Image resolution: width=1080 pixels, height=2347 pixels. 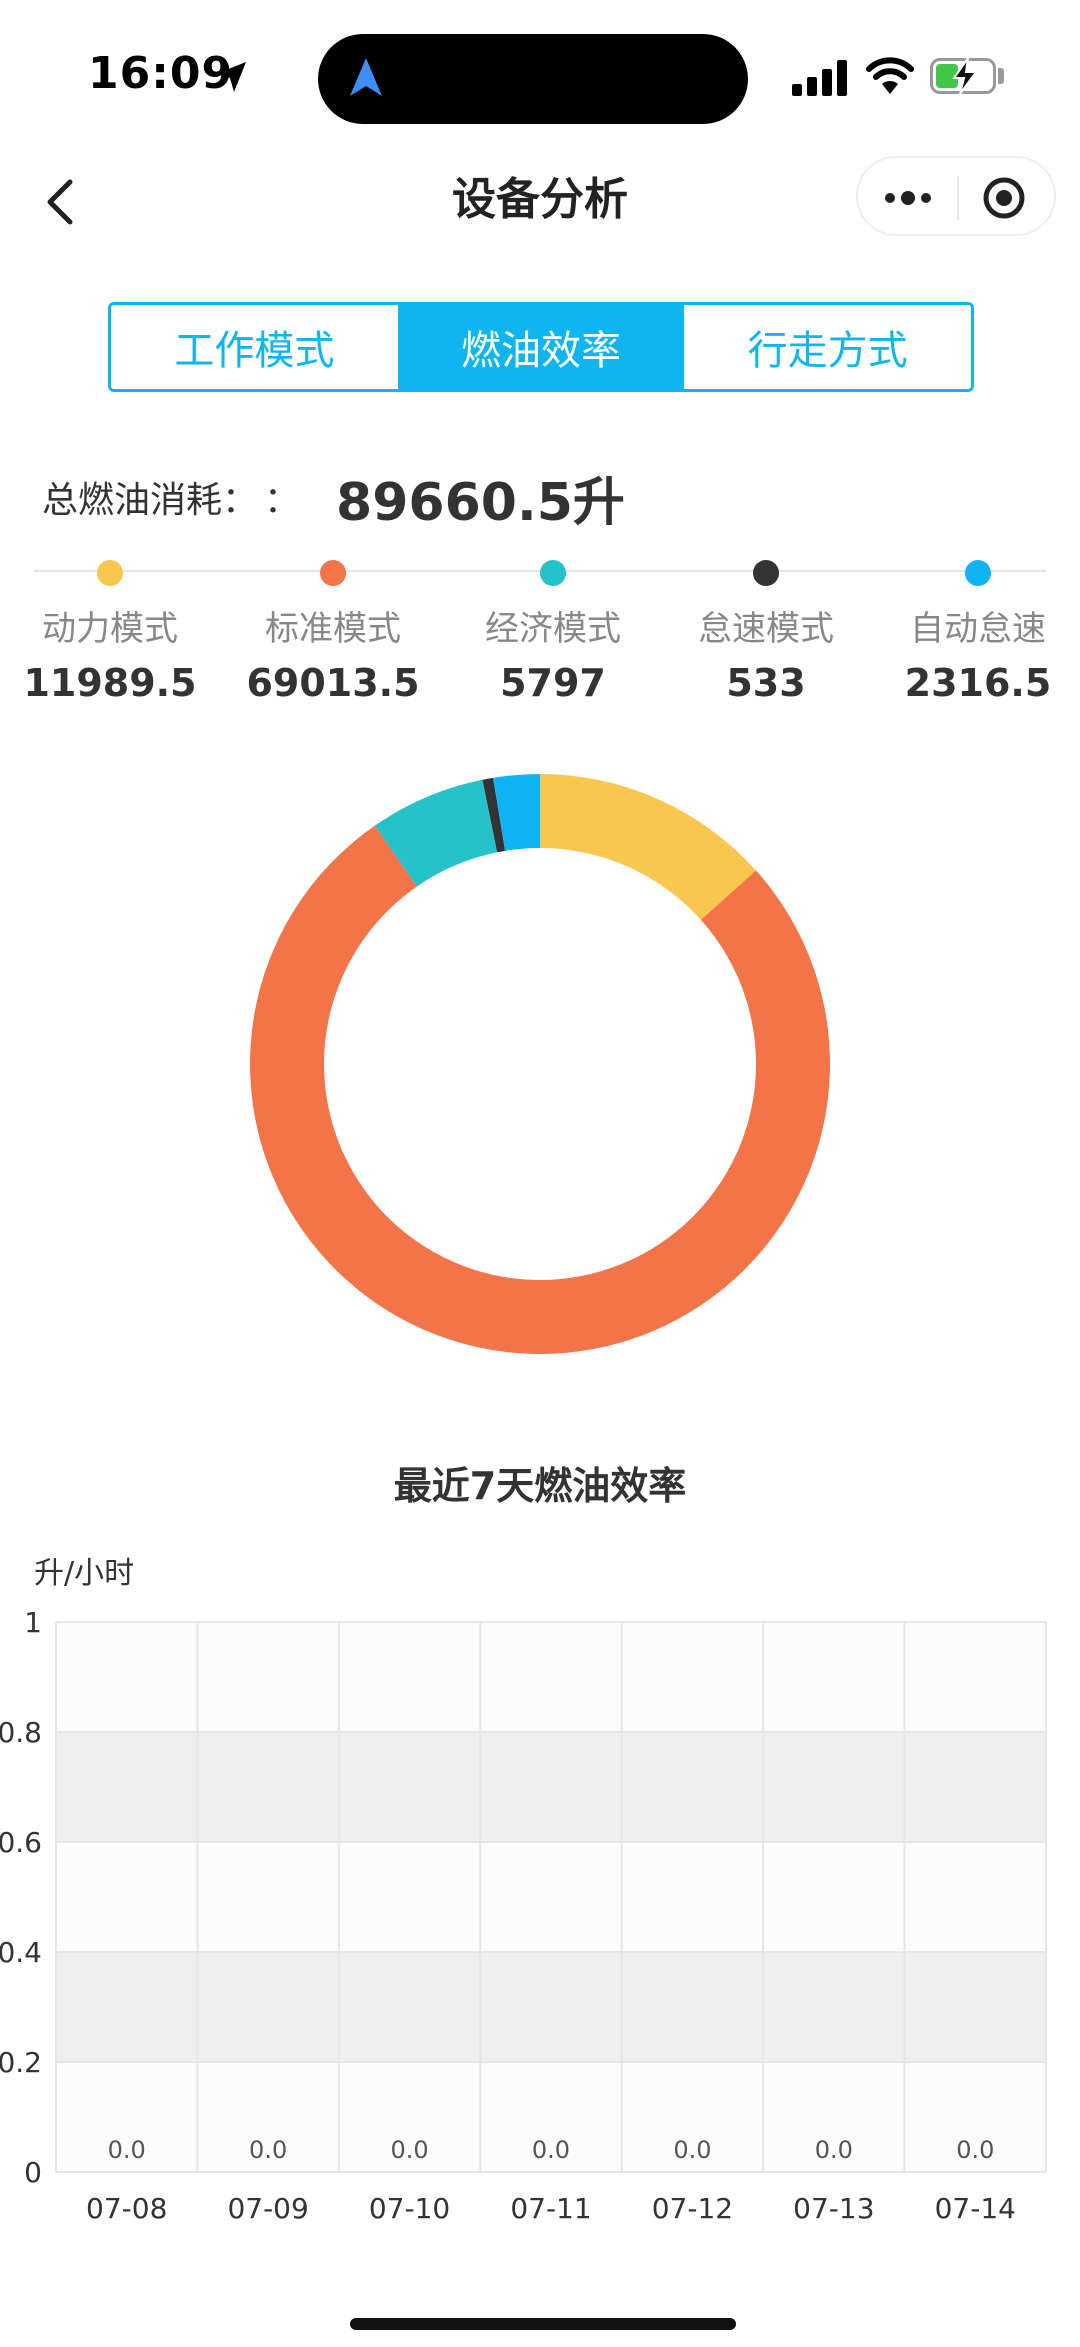 I want to click on location-arrow-icon, so click(x=231, y=77).